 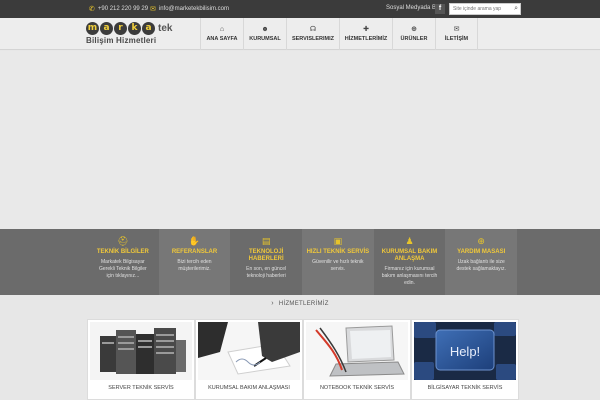 I want to click on group-icon: ♟, so click(x=409, y=241).